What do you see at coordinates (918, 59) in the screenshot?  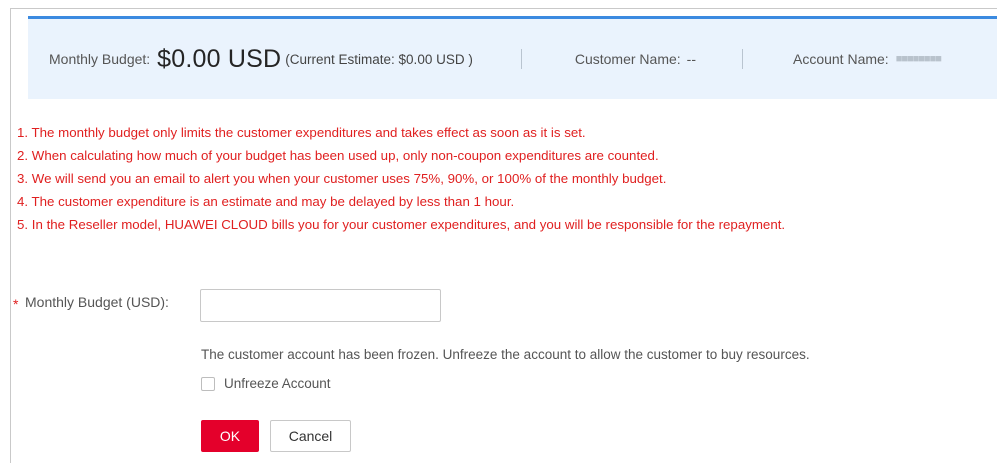 I see `account-name-value-blurred: ■■■■■■■■` at bounding box center [918, 59].